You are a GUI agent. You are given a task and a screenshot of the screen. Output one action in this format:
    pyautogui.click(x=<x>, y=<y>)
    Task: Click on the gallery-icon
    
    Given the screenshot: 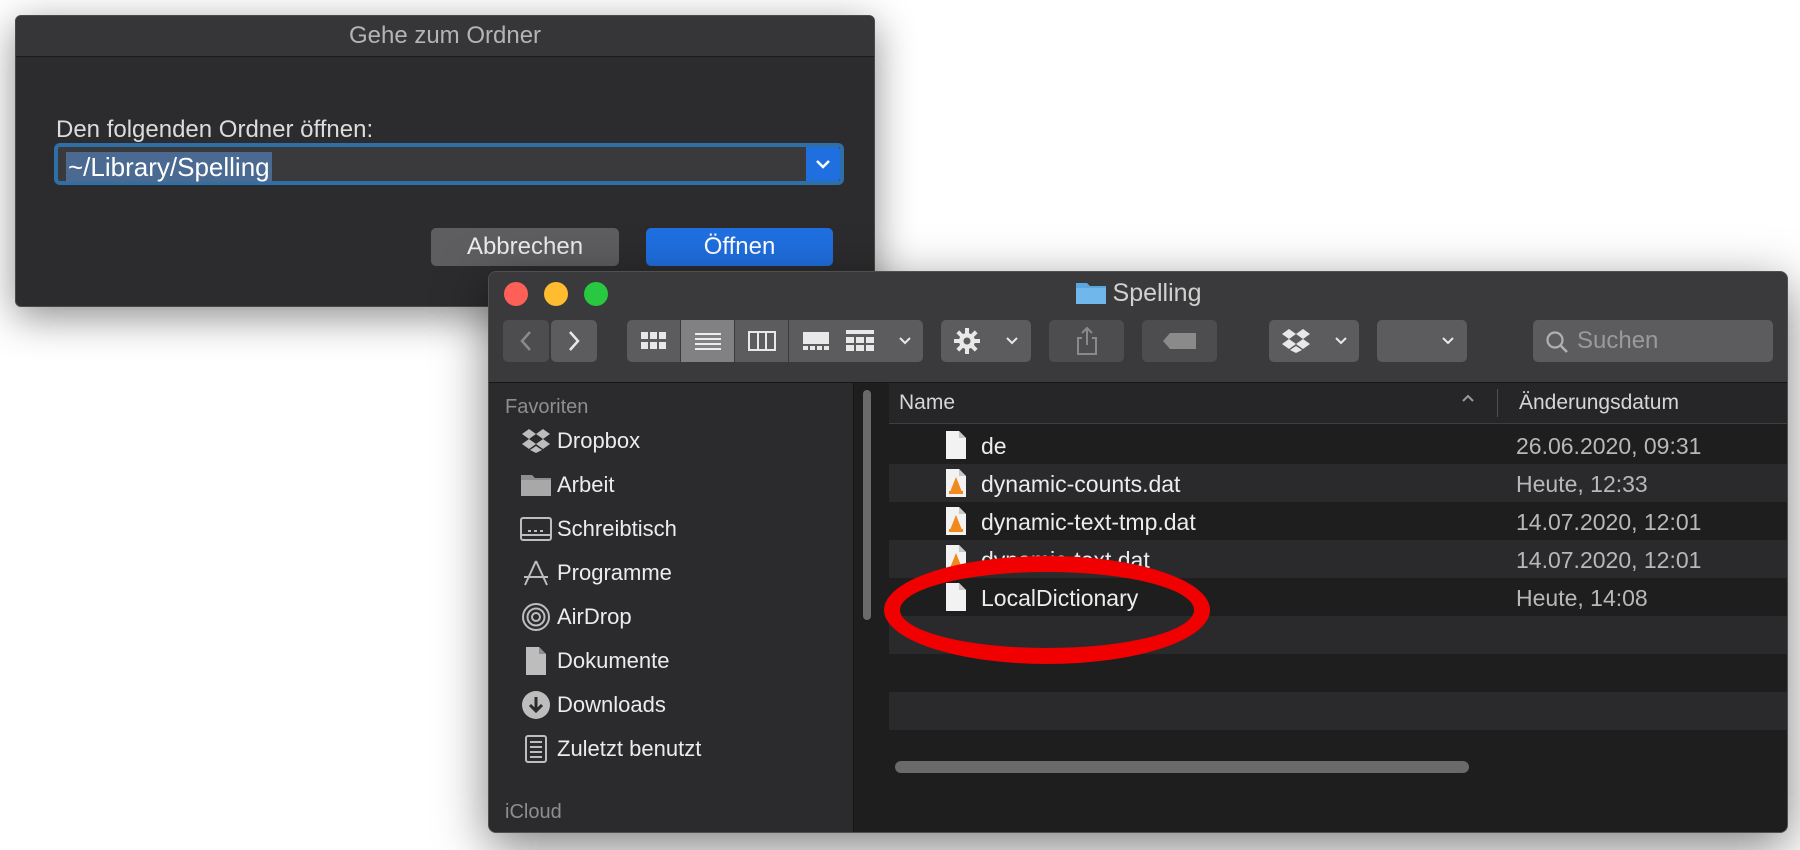 What is the action you would take?
    pyautogui.click(x=815, y=341)
    